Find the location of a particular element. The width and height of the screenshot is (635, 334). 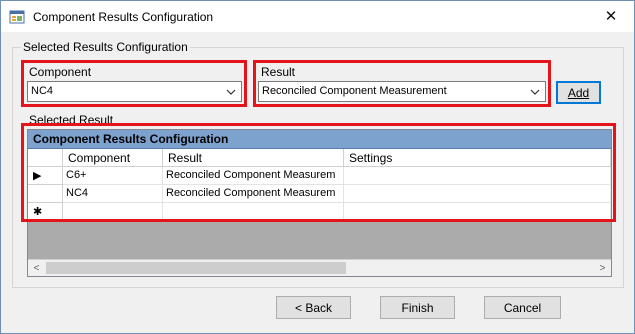

add-button-label: Add is located at coordinates (578, 92).